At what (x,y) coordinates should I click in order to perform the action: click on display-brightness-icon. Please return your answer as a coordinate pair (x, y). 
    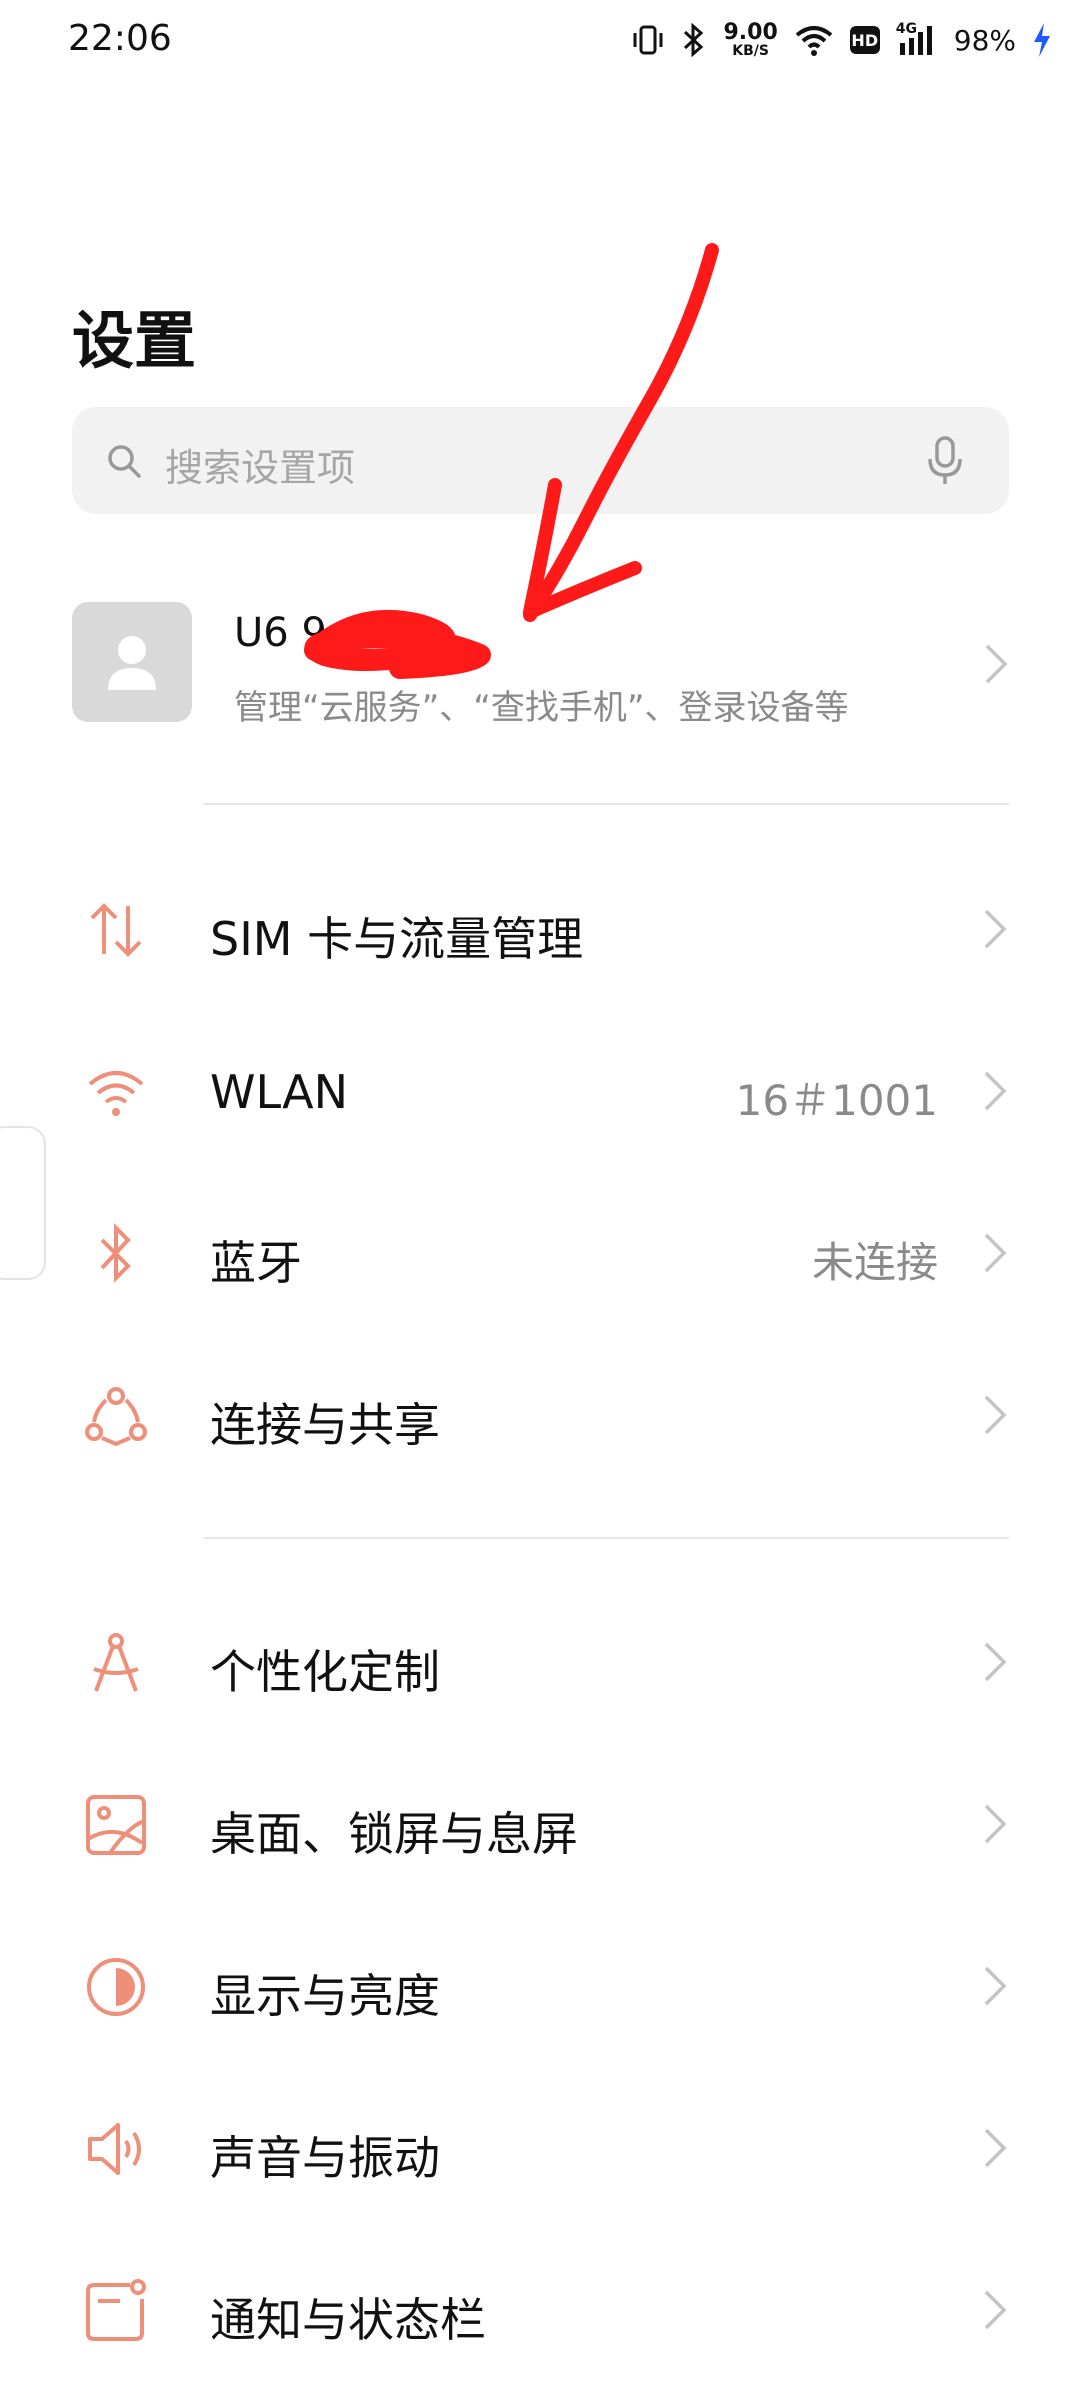
    Looking at the image, I should click on (116, 1987).